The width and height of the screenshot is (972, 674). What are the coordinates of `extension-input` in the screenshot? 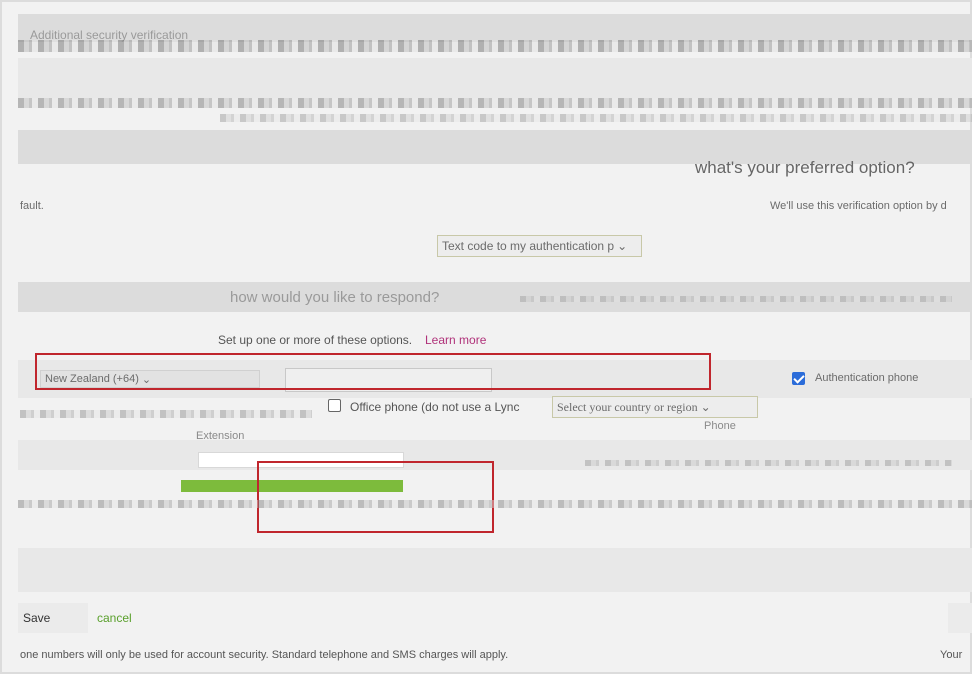 It's located at (301, 460).